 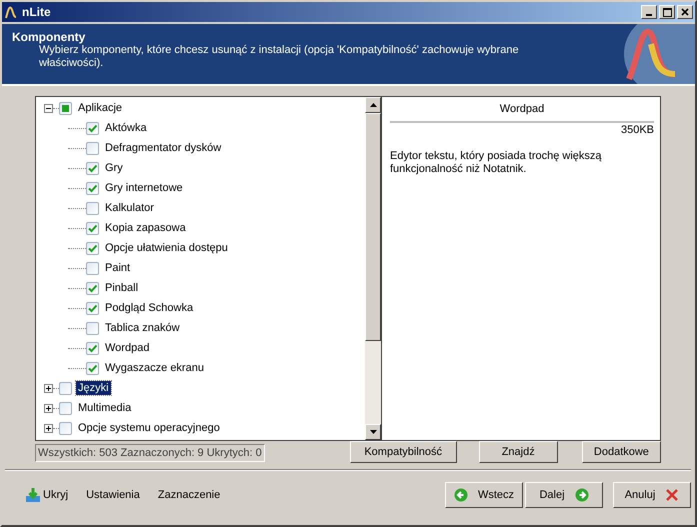 What do you see at coordinates (564, 495) in the screenshot?
I see `nav-button: Dalej` at bounding box center [564, 495].